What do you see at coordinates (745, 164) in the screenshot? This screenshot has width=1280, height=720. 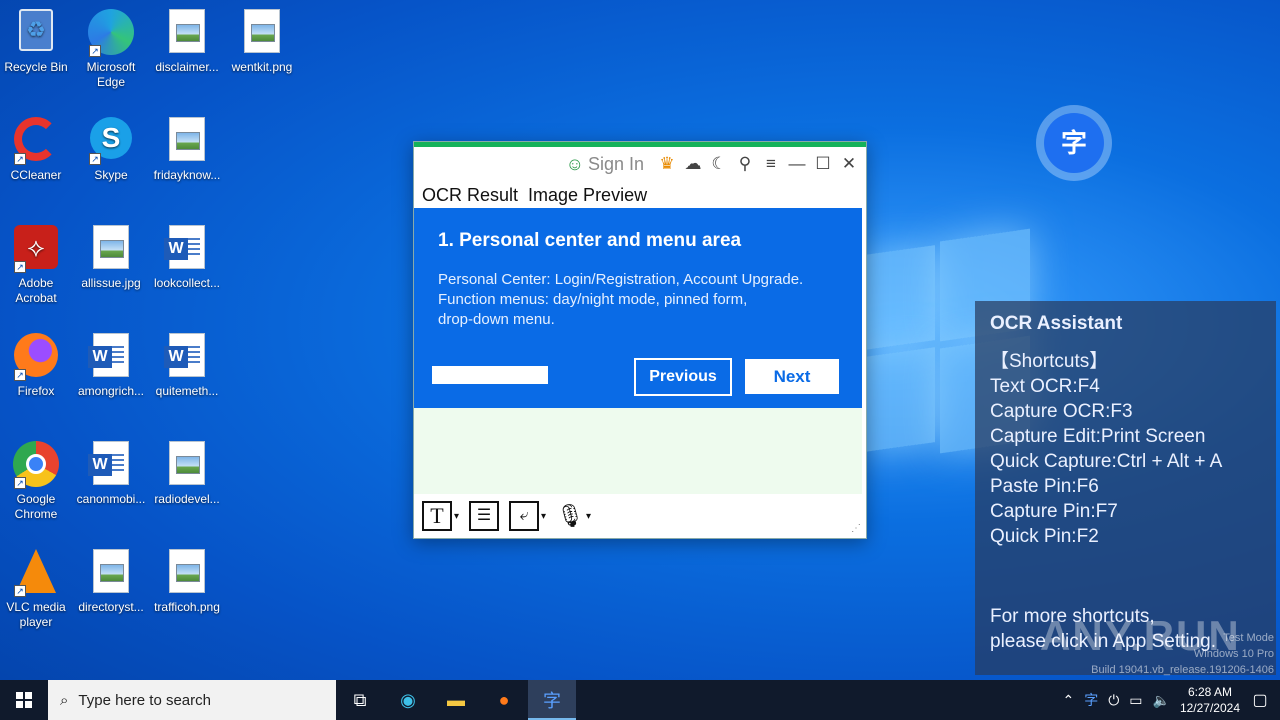 I see `pin-icon: ⚲` at bounding box center [745, 164].